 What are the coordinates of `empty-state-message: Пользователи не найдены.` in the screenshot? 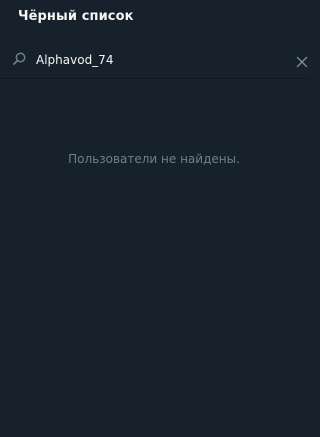 It's located at (154, 159).